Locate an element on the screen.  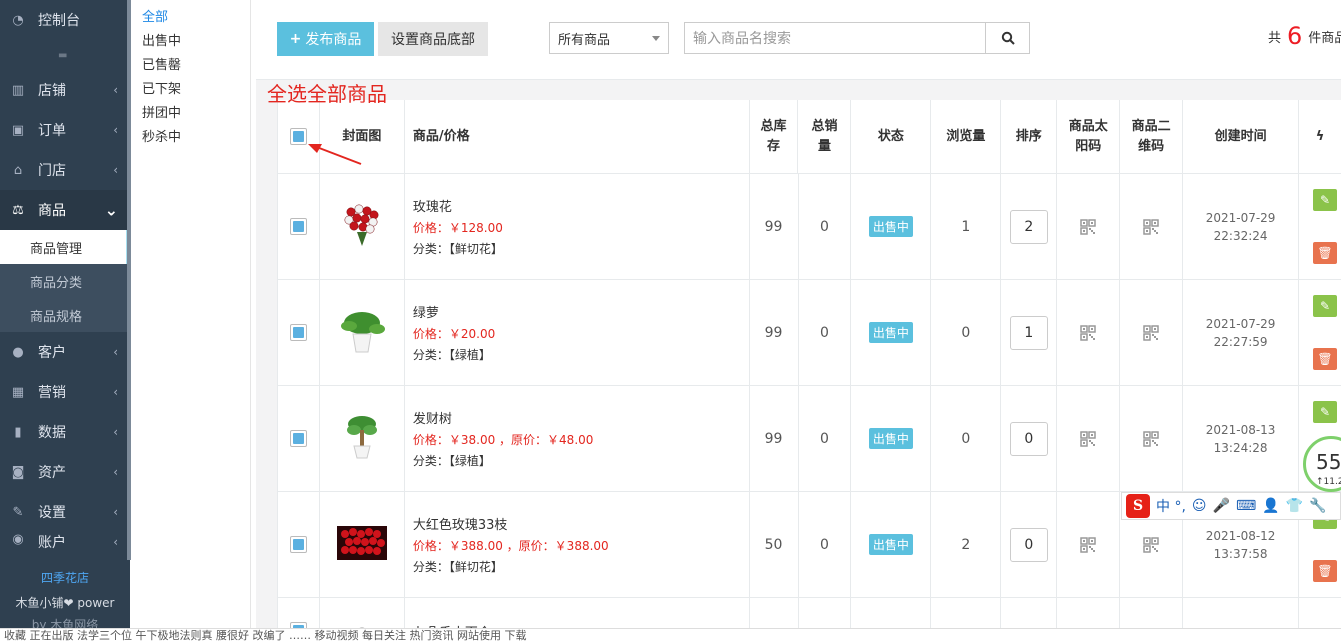
ime-mode: 中 °, is located at coordinates (1171, 506).